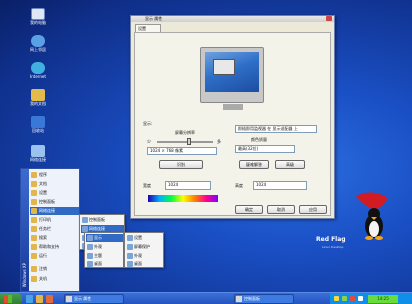 This screenshot has height=304, width=412. I want to click on start-menu-strip-label: Windows XP, so click(24, 274).